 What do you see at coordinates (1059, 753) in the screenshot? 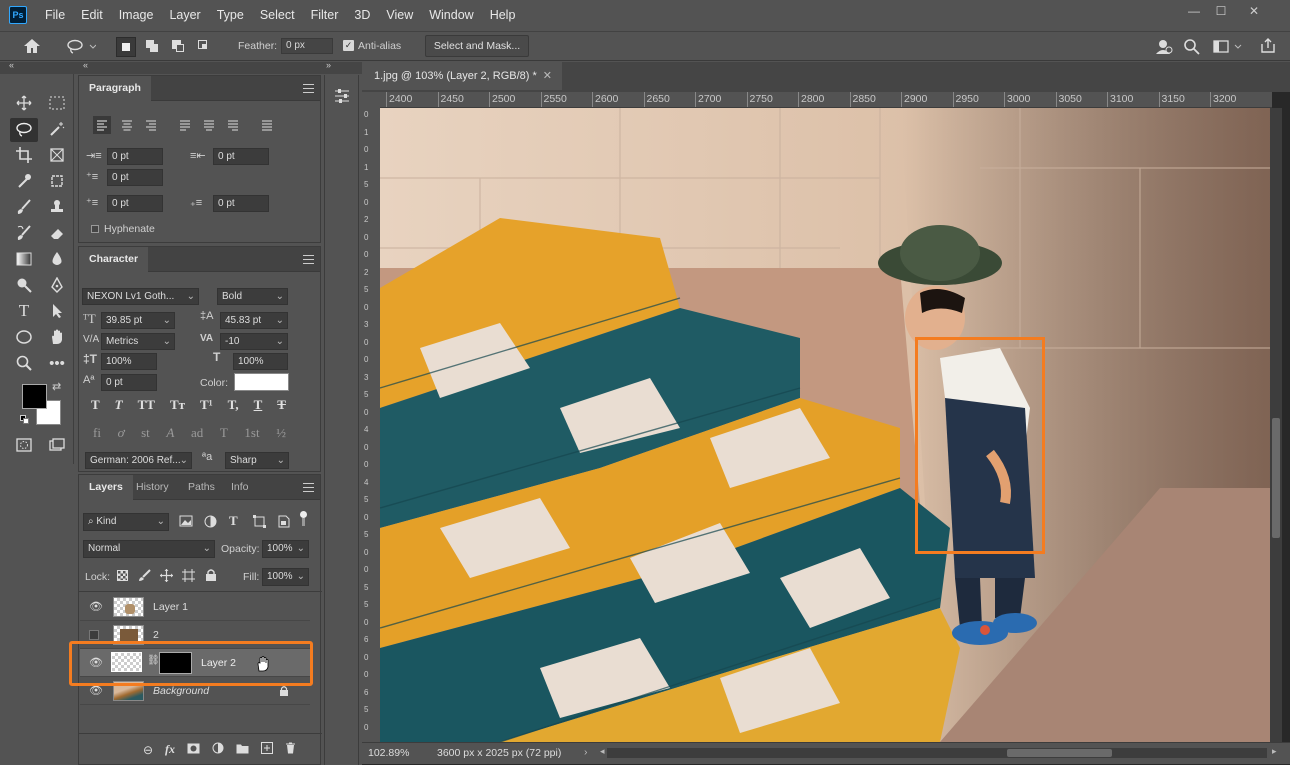
I see `horizontal-scroll-thumb` at bounding box center [1059, 753].